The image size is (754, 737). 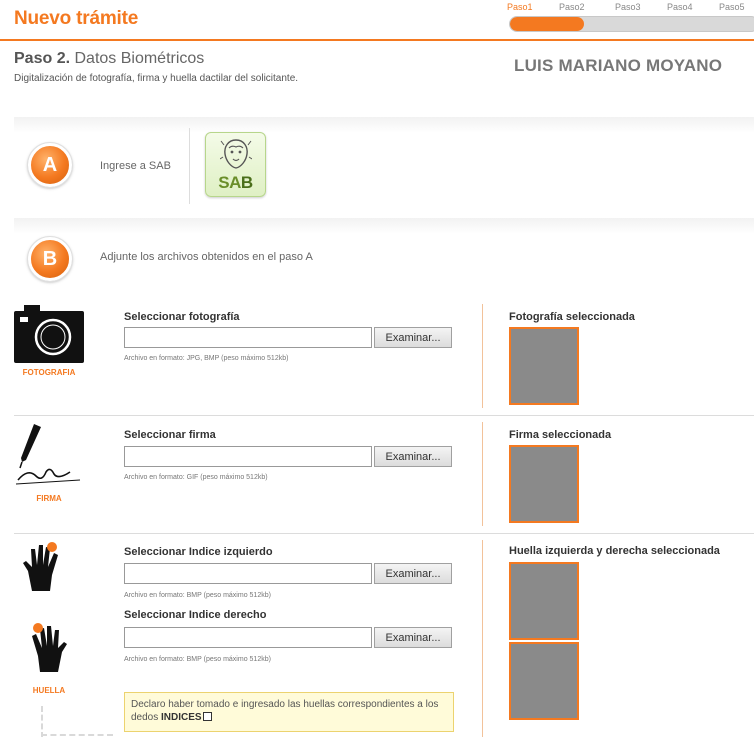 I want to click on photo-caption: FOTOGRAFIA, so click(x=49, y=372).